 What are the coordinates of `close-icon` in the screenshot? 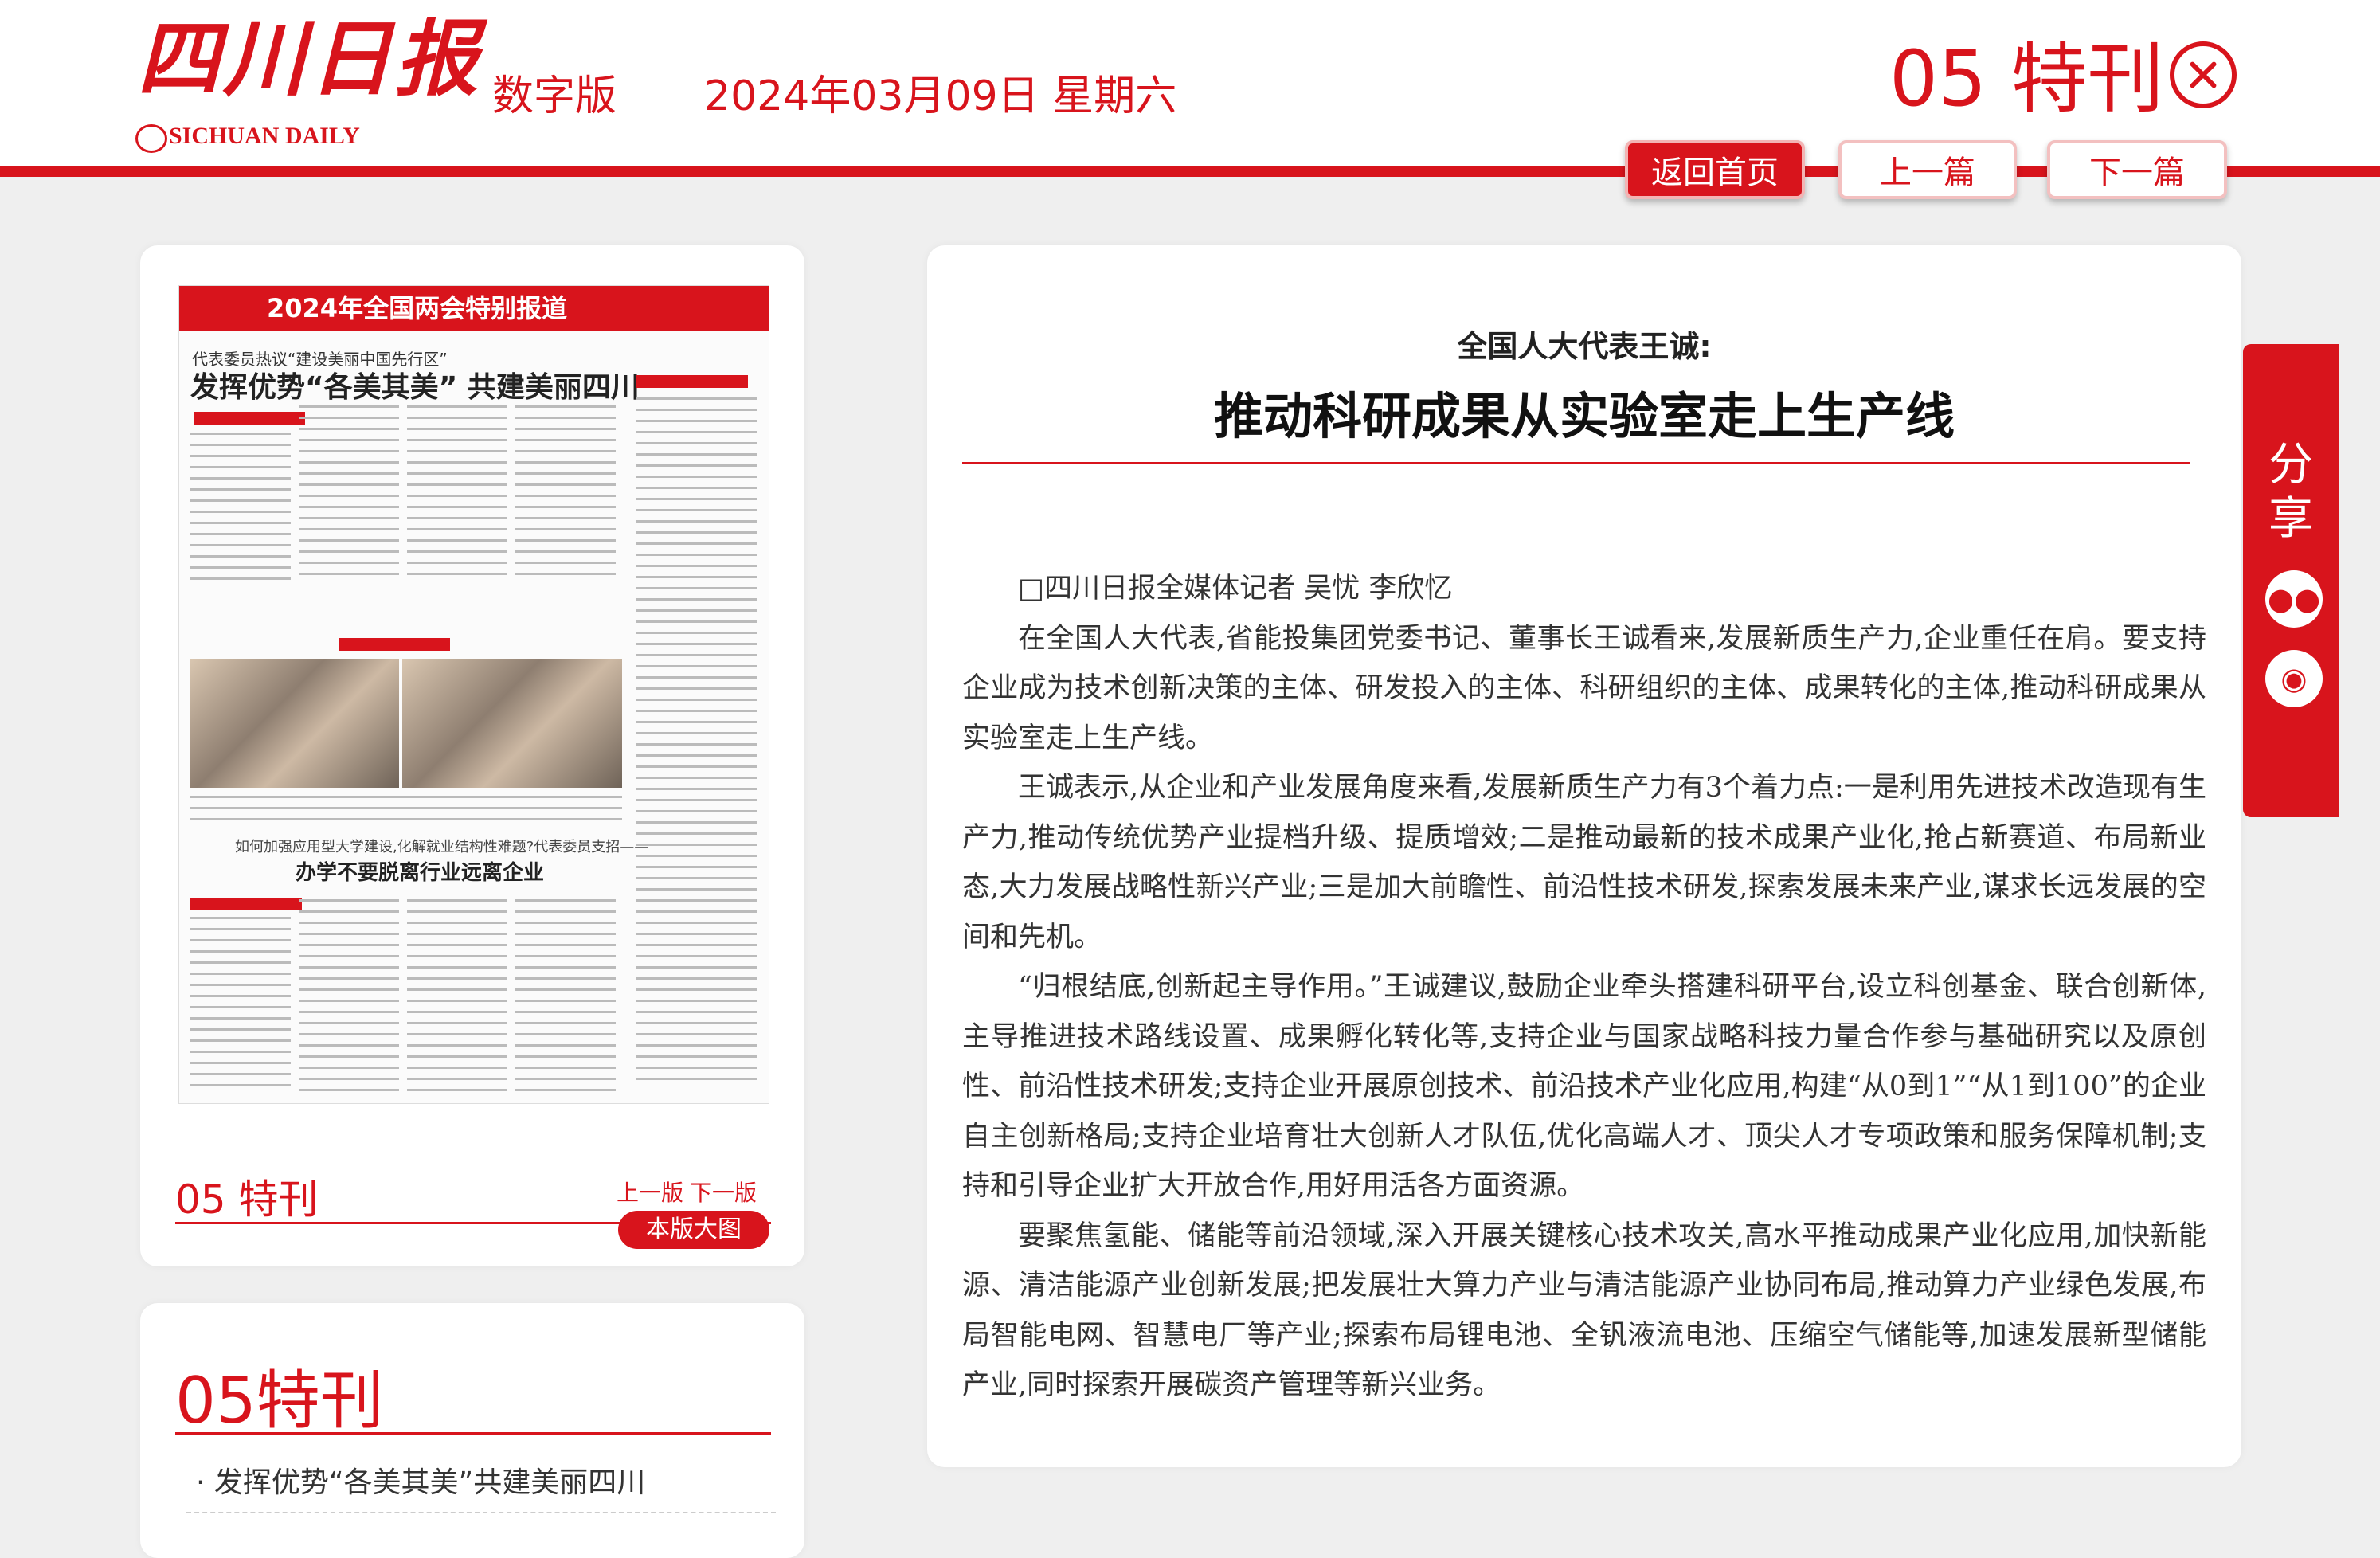 It's located at (2203, 74).